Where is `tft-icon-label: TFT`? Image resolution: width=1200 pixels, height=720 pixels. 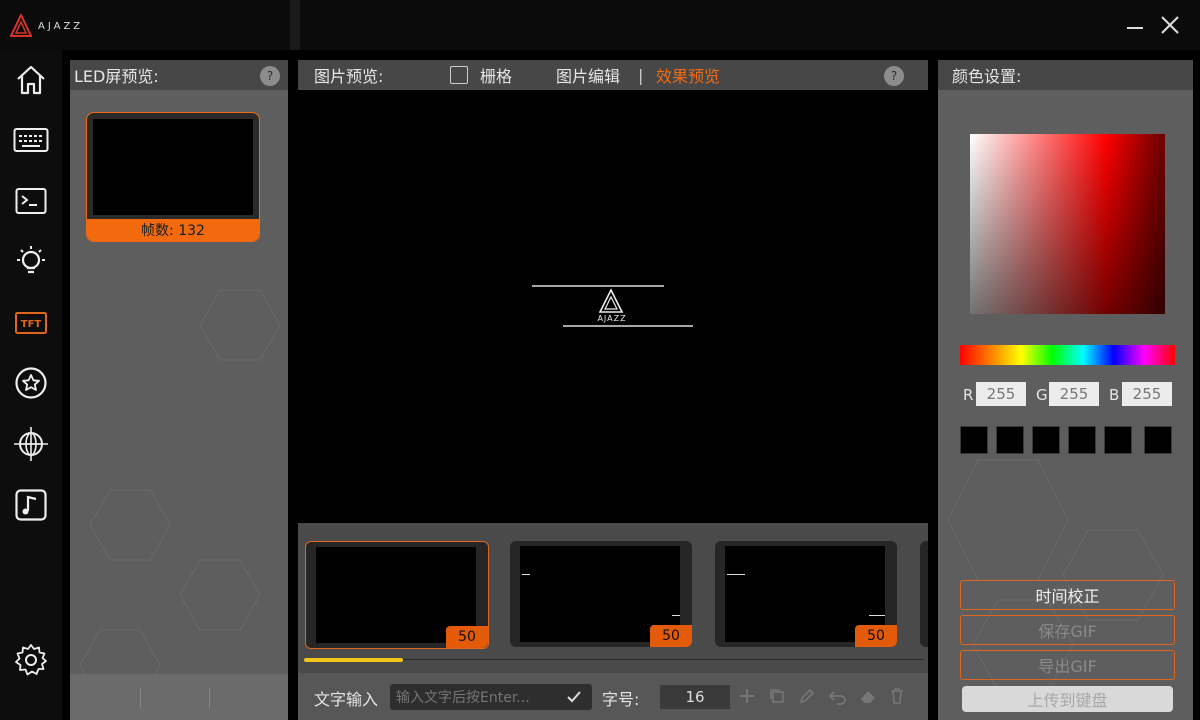
tft-icon-label: TFT is located at coordinates (31, 324).